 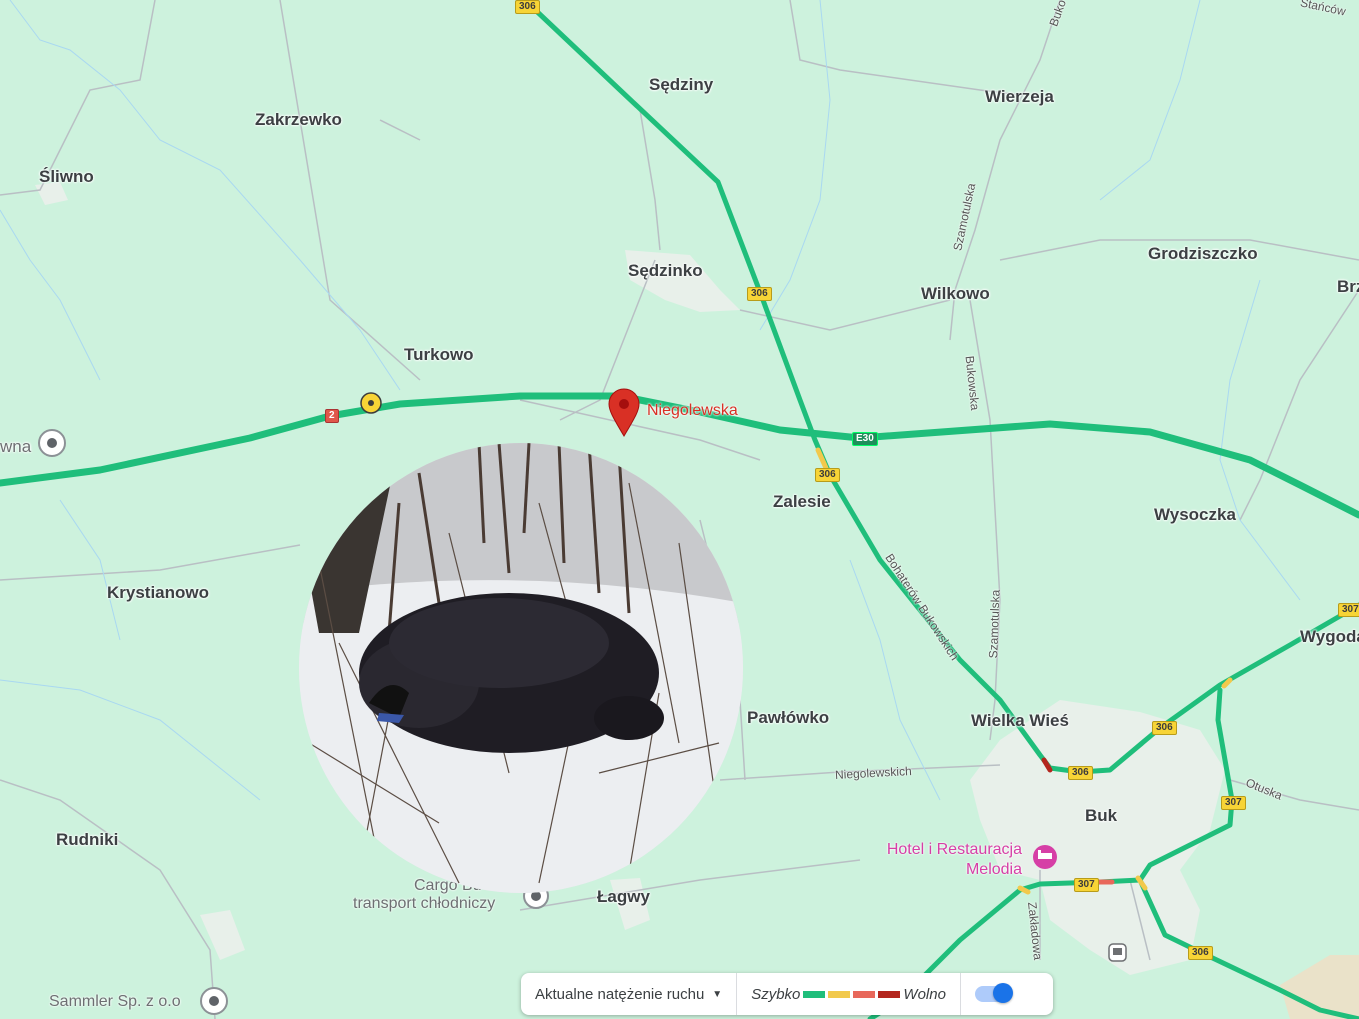 I want to click on speed-swatch-very-slow, so click(x=889, y=994).